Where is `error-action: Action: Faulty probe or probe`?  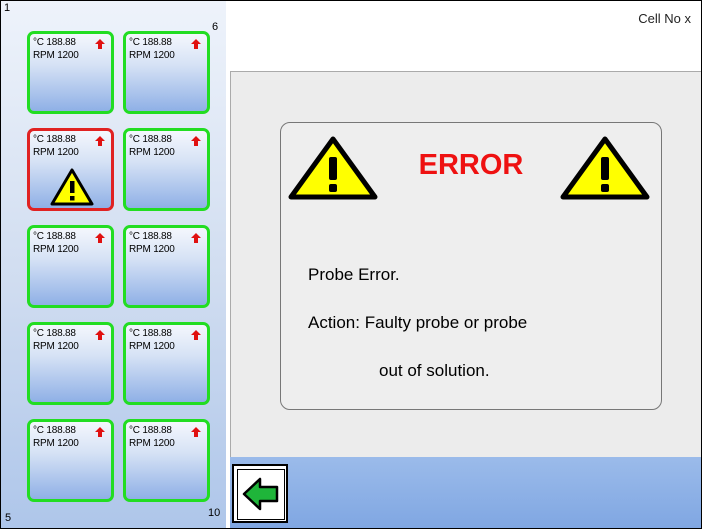 error-action: Action: Faulty probe or probe is located at coordinates (418, 322).